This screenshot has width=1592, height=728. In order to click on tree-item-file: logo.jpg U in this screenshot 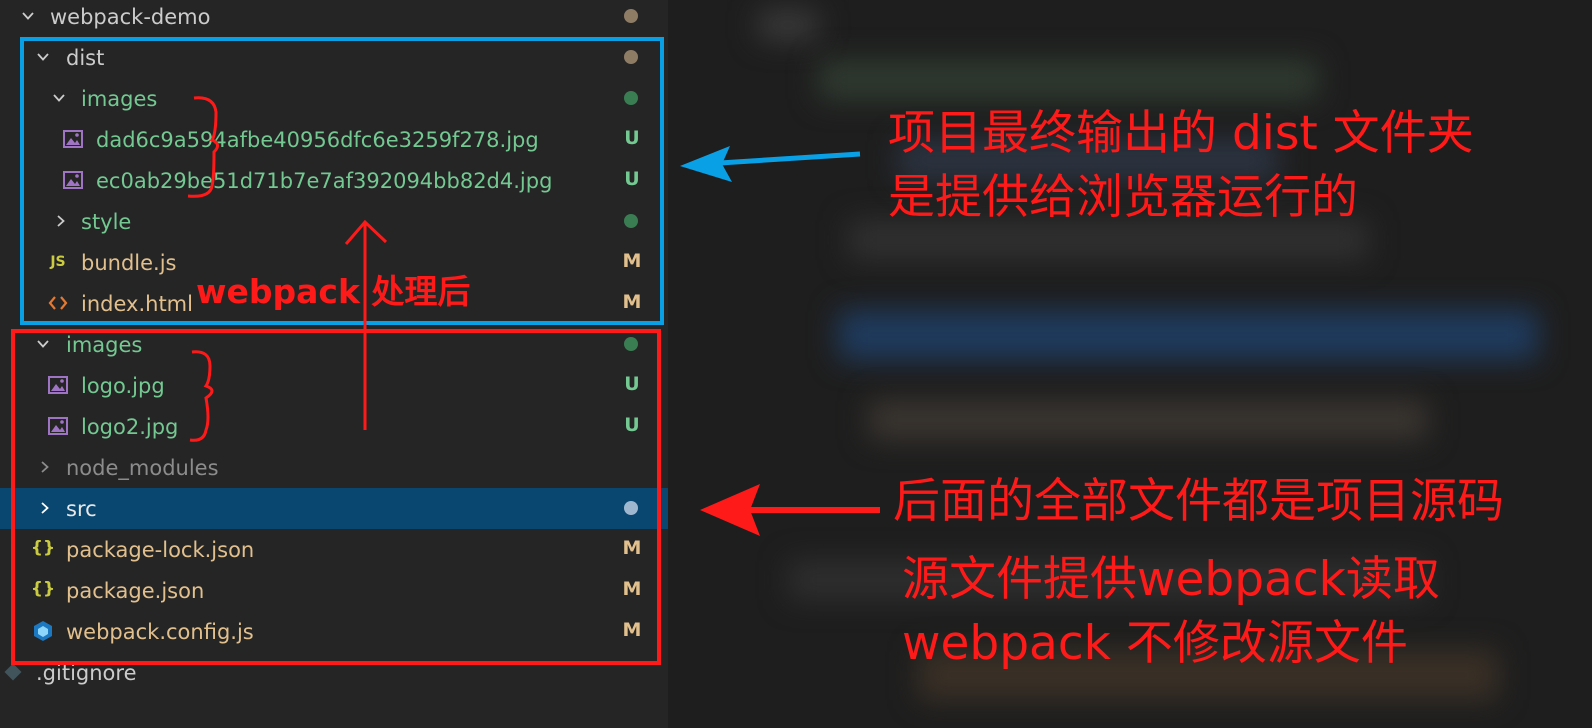, I will do `click(334, 385)`.